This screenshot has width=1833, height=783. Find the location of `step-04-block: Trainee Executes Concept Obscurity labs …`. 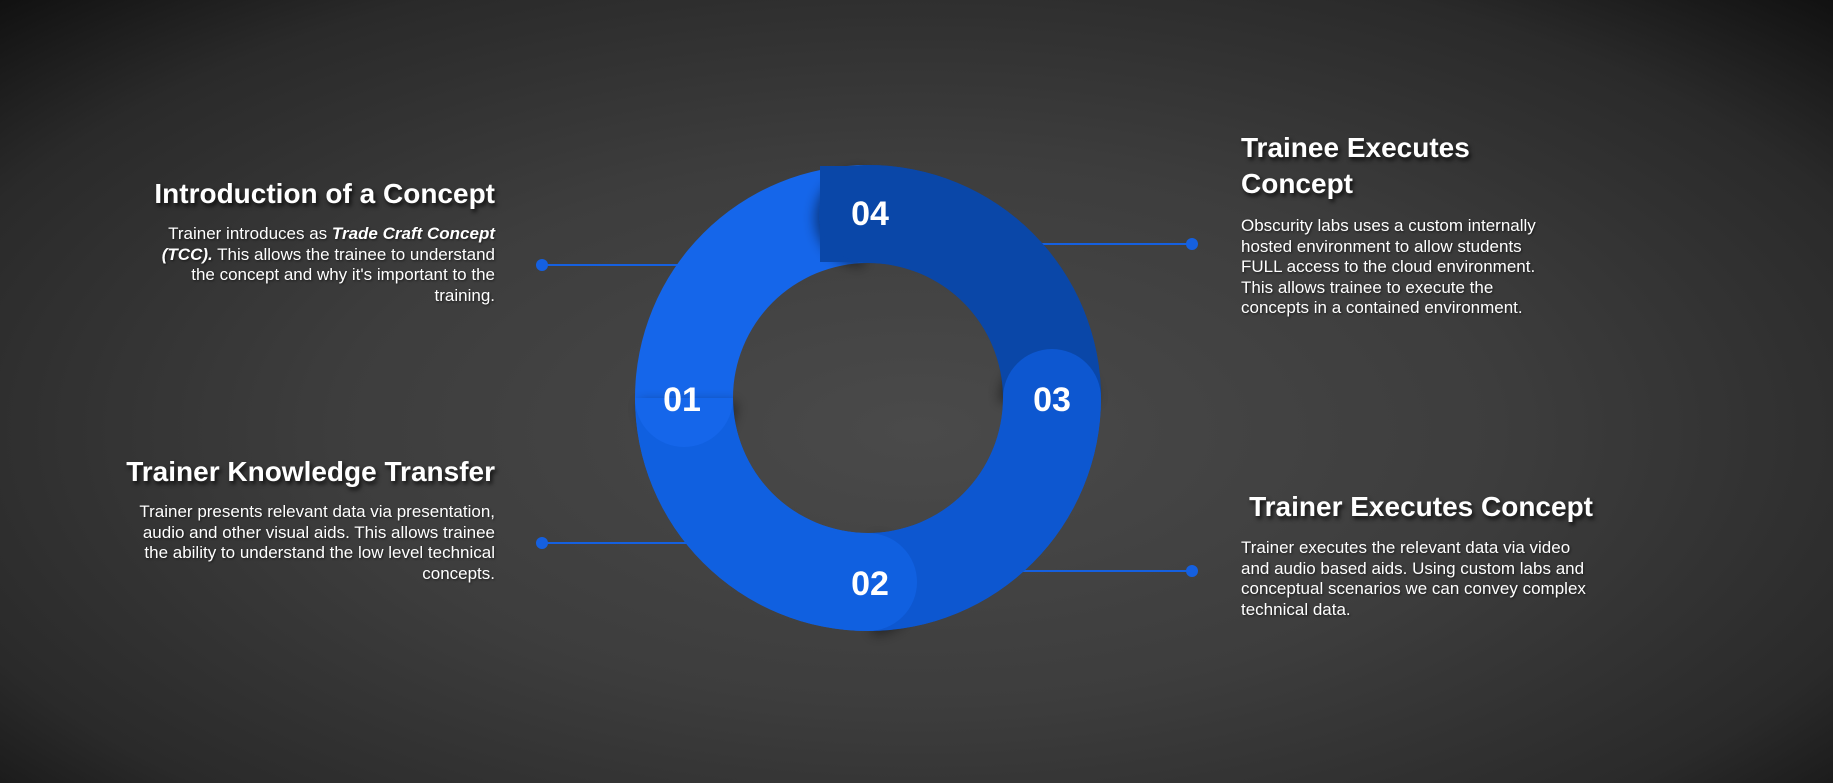

step-04-block: Trainee Executes Concept Obscurity labs … is located at coordinates (1401, 224).